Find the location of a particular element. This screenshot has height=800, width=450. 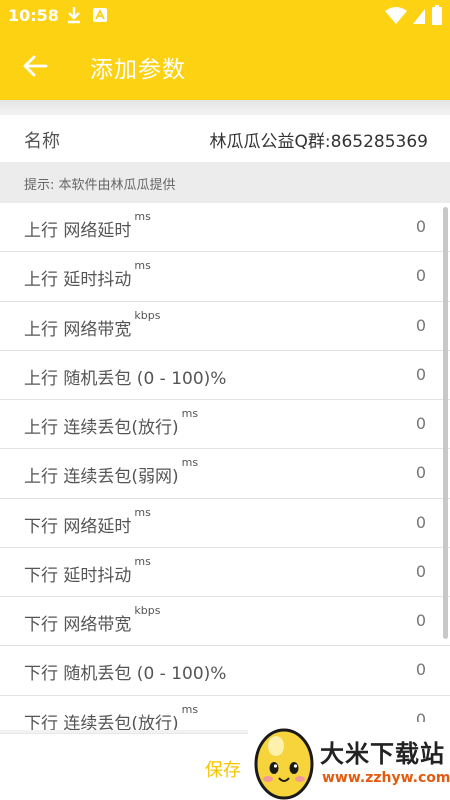

param-label: 上行 延时抖动ms is located at coordinates (87, 275).